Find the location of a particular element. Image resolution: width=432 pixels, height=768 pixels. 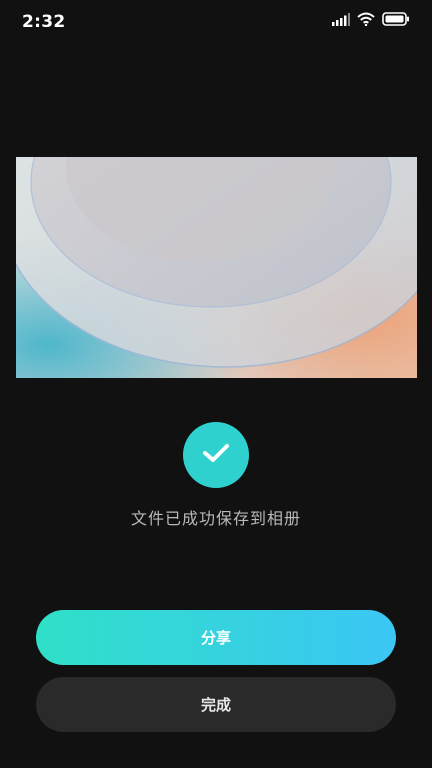

status-time: 2:32 is located at coordinates (44, 22).